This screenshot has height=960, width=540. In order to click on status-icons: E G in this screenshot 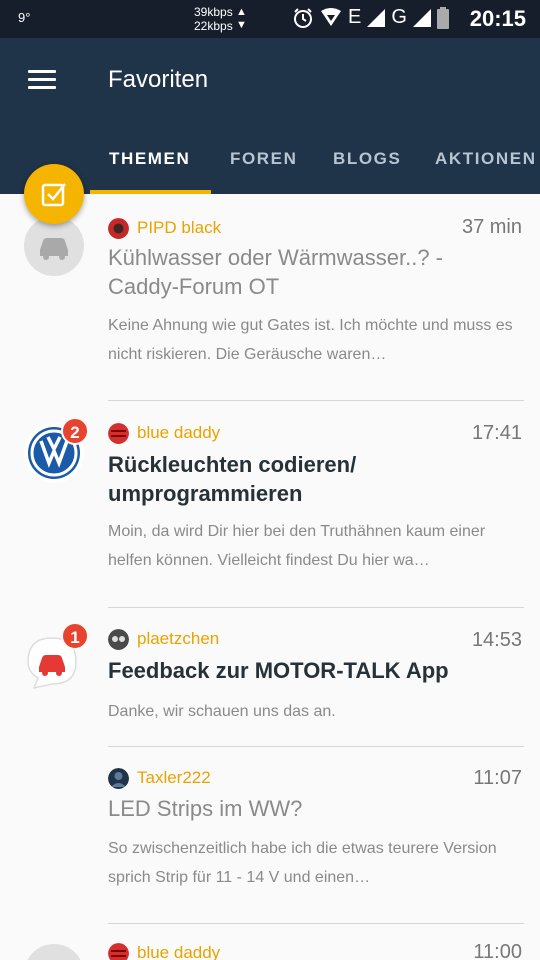, I will do `click(370, 17)`.